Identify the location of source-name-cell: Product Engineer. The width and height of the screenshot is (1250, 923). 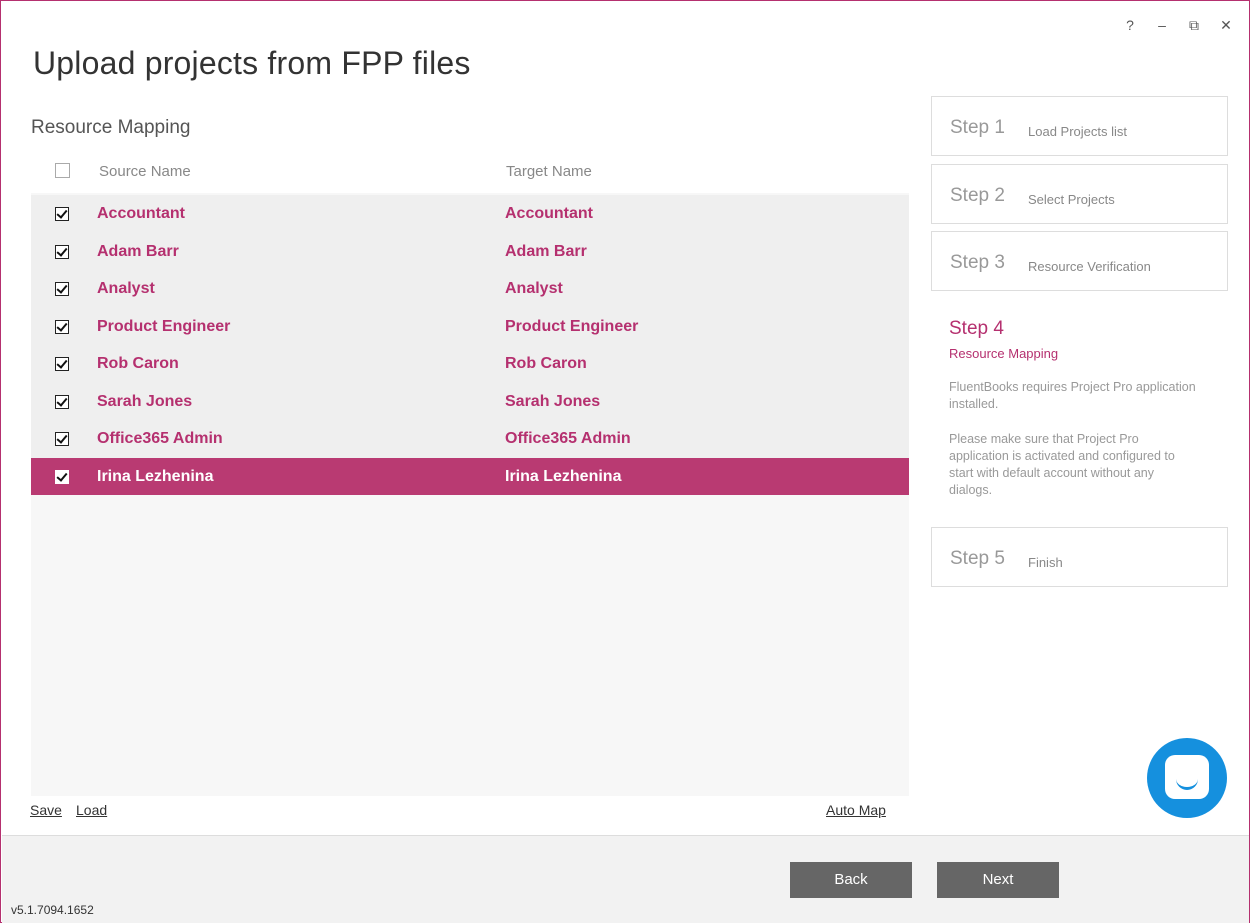
(164, 326).